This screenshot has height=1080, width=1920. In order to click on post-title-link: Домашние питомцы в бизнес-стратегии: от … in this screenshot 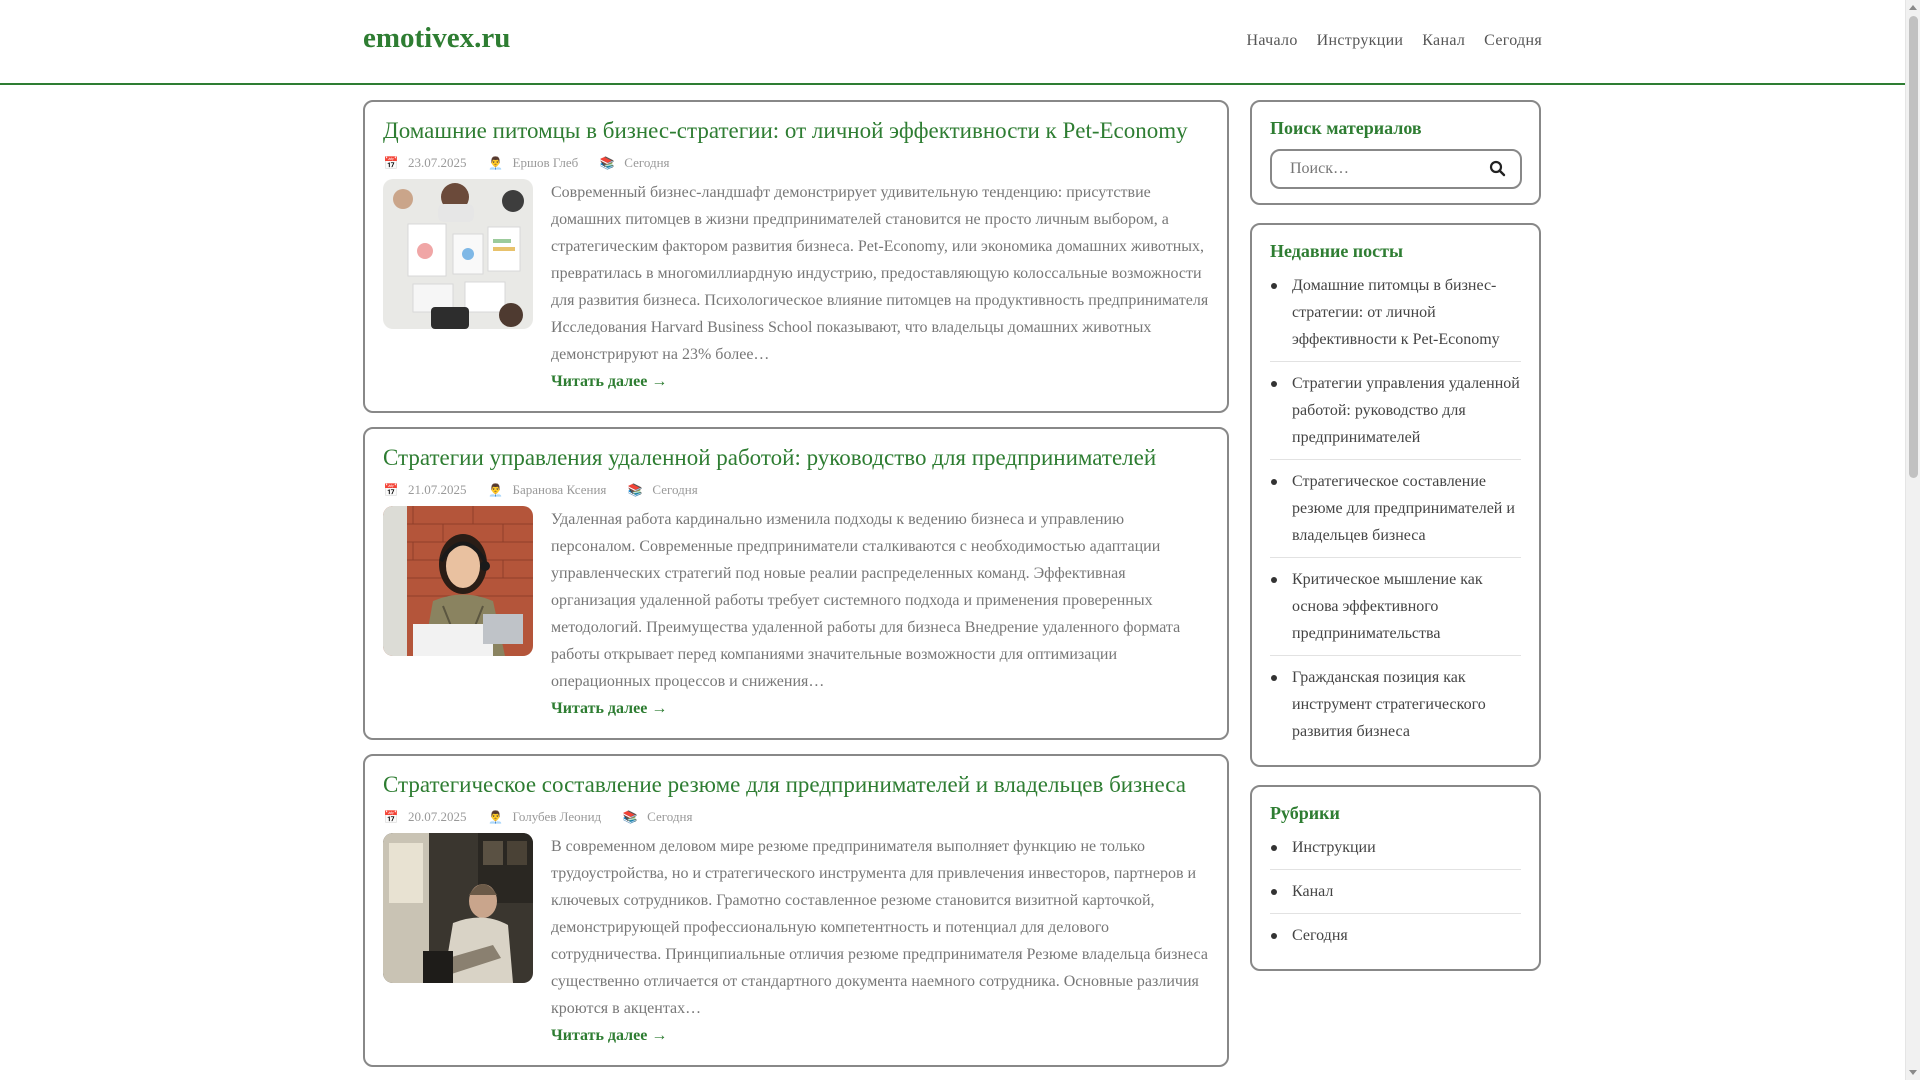, I will do `click(796, 131)`.